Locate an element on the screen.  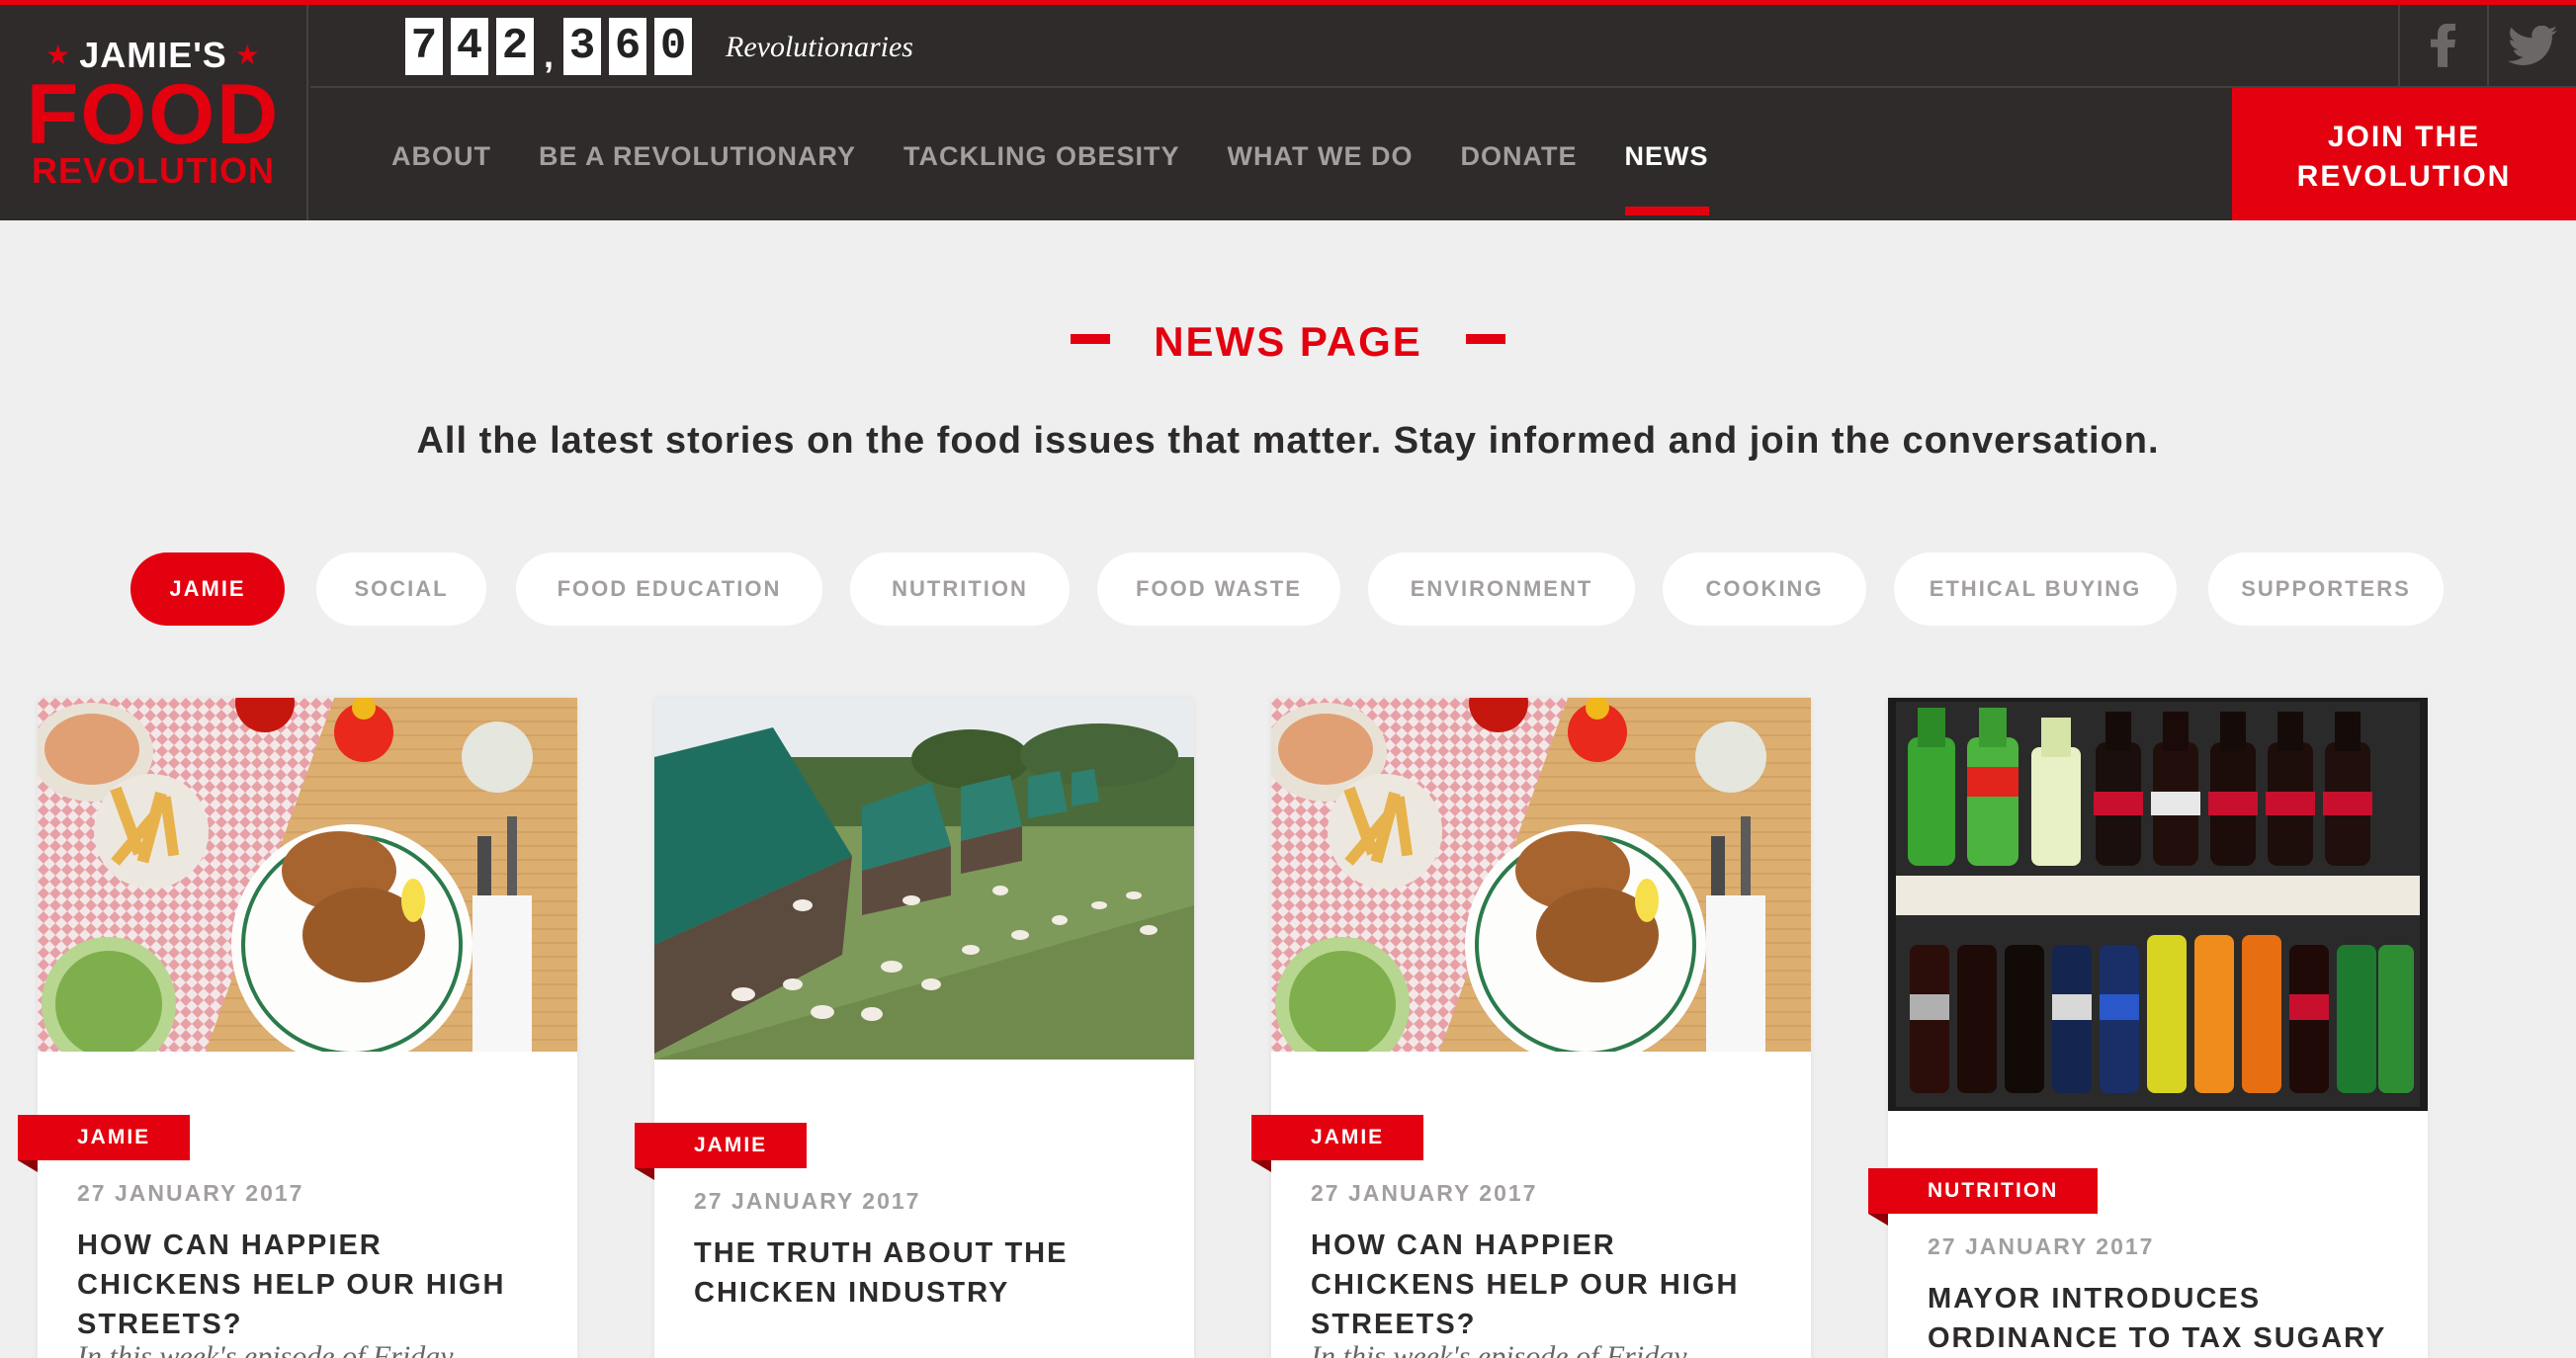
heading-dash-right is located at coordinates (1485, 339).